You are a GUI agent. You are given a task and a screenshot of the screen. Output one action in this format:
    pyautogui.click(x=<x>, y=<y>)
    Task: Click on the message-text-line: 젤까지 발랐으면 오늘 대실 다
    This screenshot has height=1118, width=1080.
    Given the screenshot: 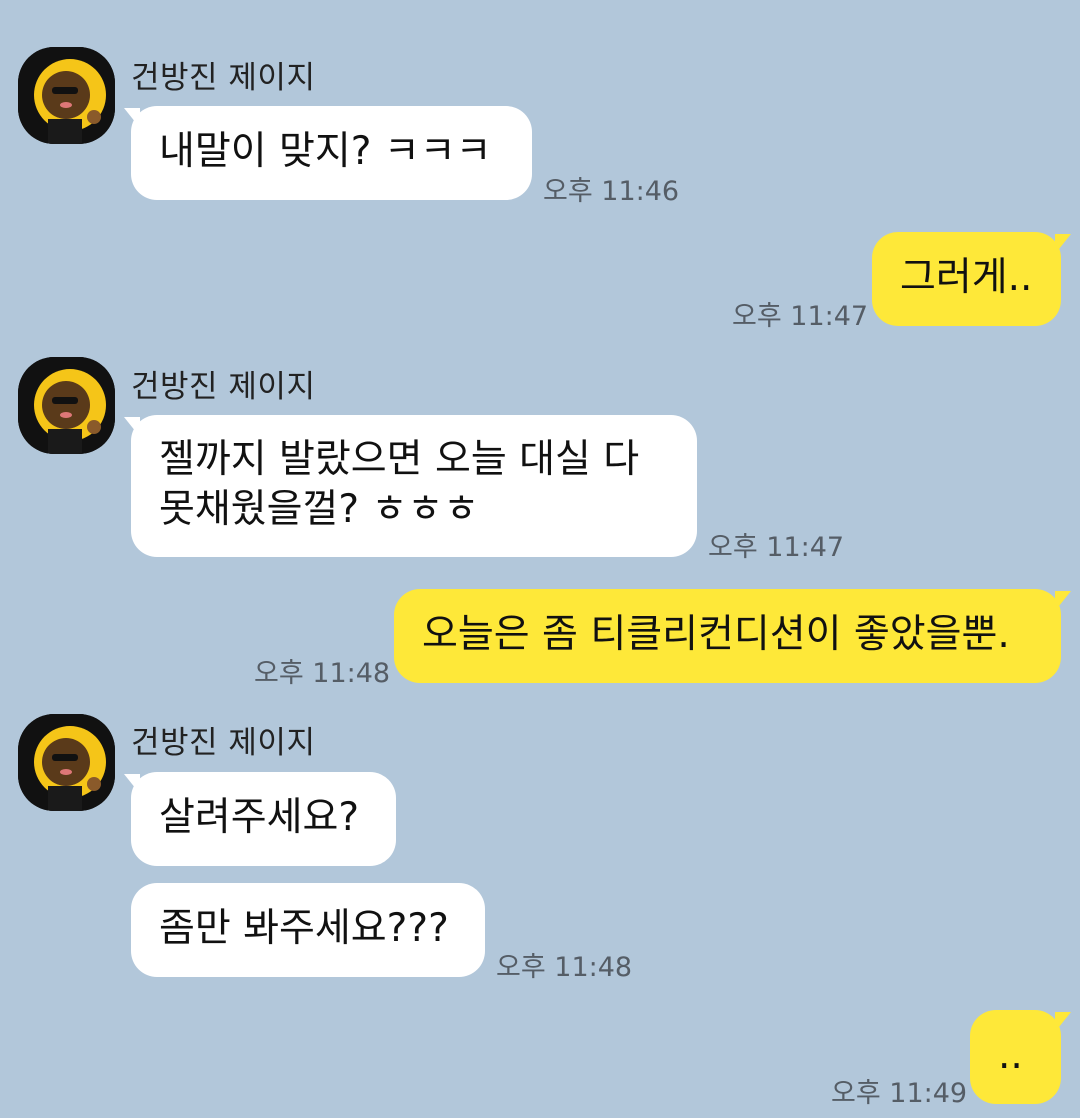 What is the action you would take?
    pyautogui.click(x=399, y=459)
    